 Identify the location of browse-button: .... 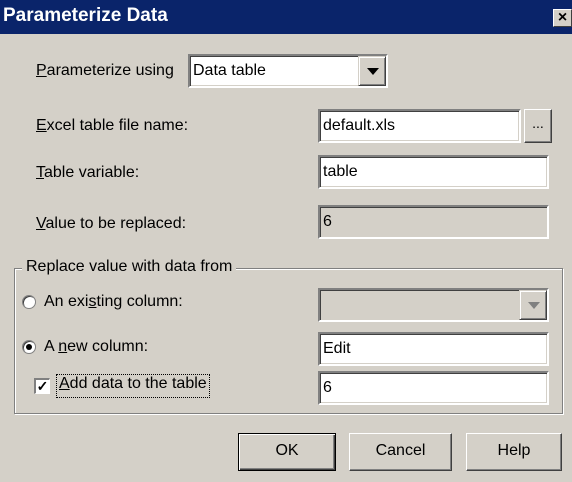
(538, 126).